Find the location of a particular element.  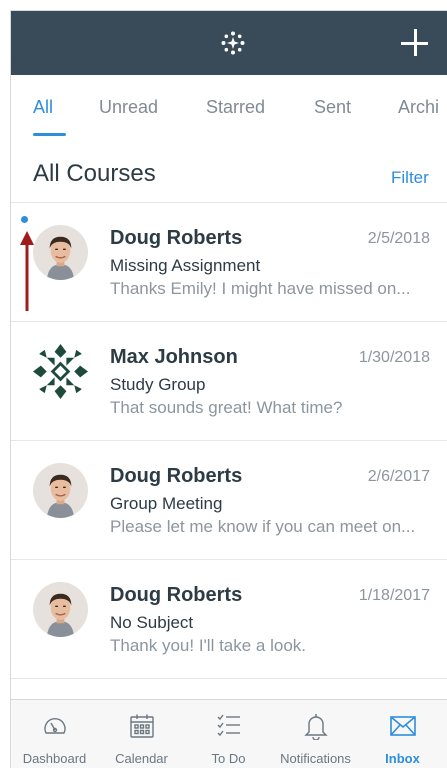

nav-todo: To Do is located at coordinates (228, 734).